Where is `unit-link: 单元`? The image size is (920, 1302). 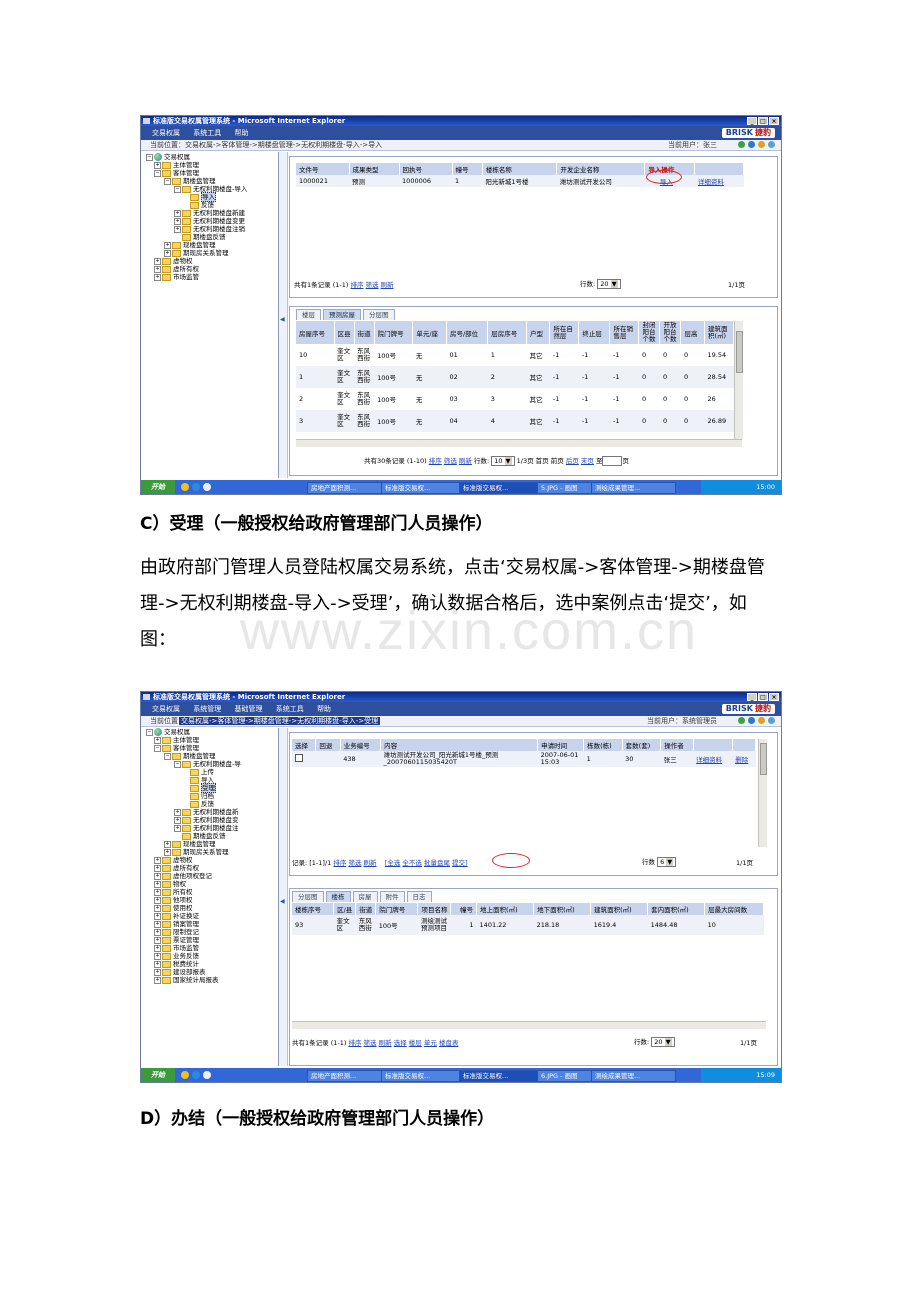
unit-link: 单元 is located at coordinates (430, 1043).